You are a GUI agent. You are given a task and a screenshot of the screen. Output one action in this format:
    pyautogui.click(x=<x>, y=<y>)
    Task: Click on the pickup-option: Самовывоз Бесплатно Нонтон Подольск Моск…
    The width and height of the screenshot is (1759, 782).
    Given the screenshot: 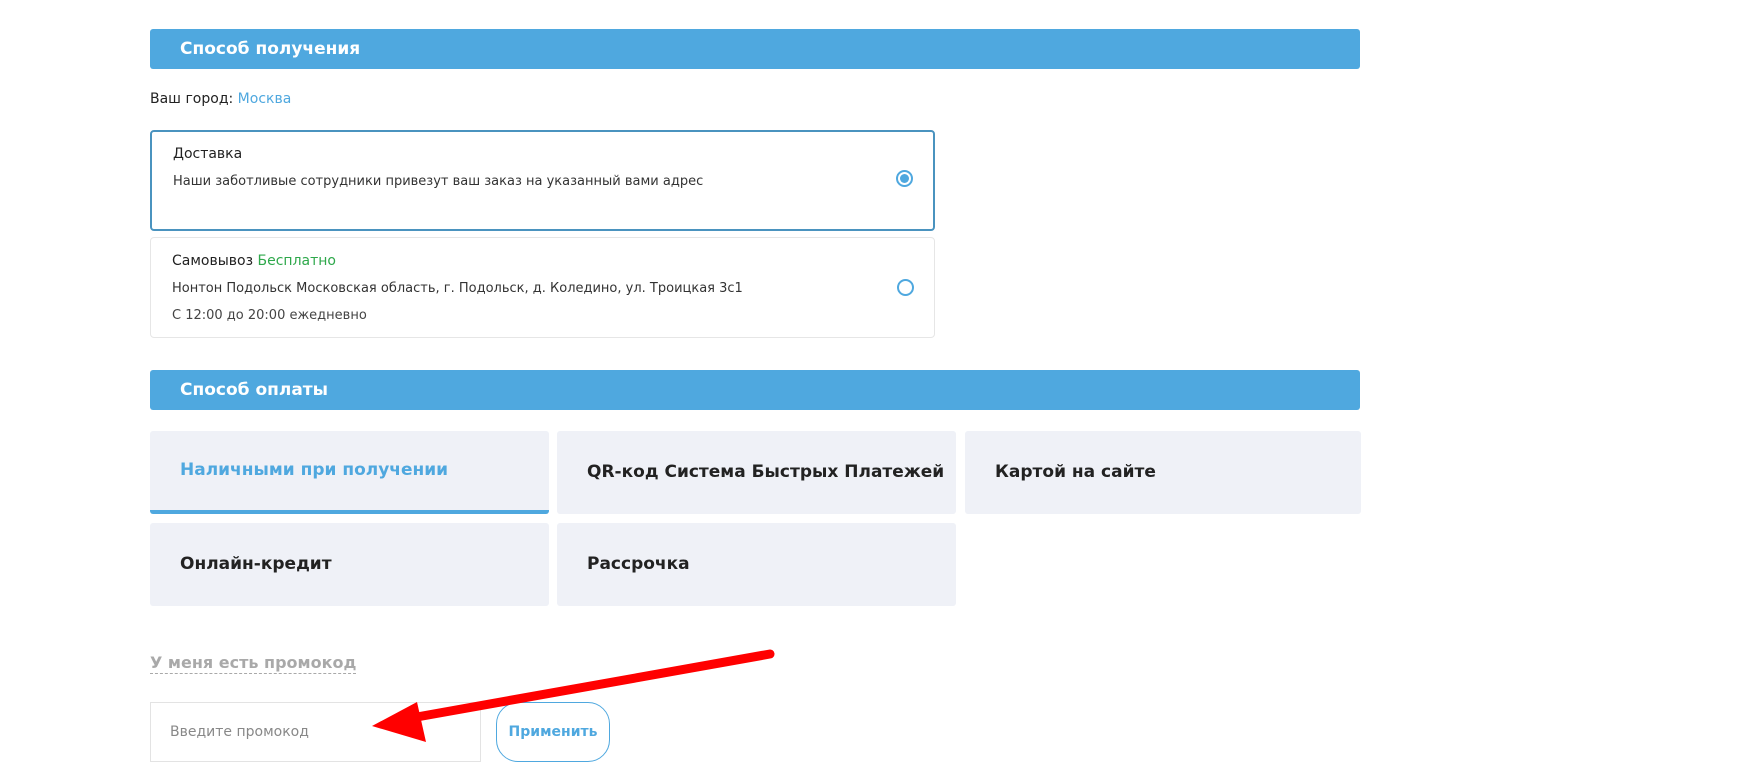 What is the action you would take?
    pyautogui.click(x=542, y=287)
    